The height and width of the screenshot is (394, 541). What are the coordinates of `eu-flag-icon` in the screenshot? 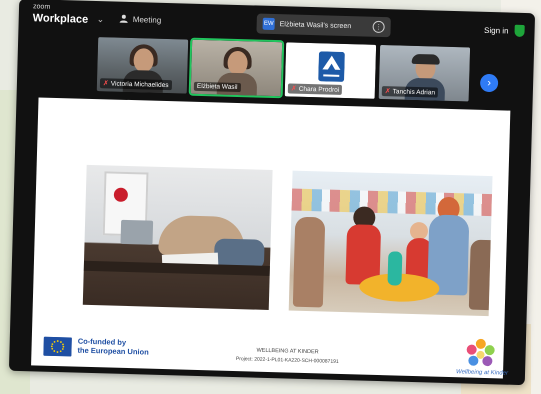 It's located at (57, 346).